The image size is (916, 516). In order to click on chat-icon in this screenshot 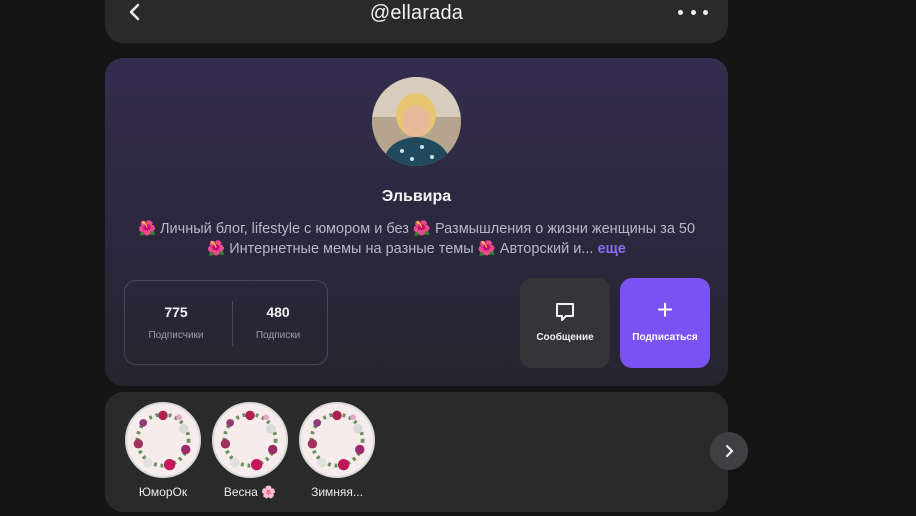, I will do `click(565, 312)`.